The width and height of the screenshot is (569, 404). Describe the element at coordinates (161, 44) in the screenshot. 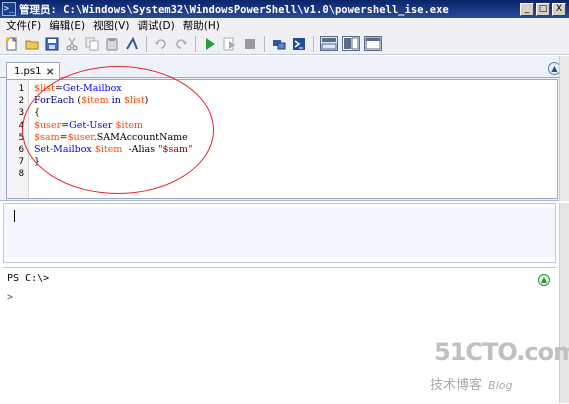

I see `undo-icon` at that location.